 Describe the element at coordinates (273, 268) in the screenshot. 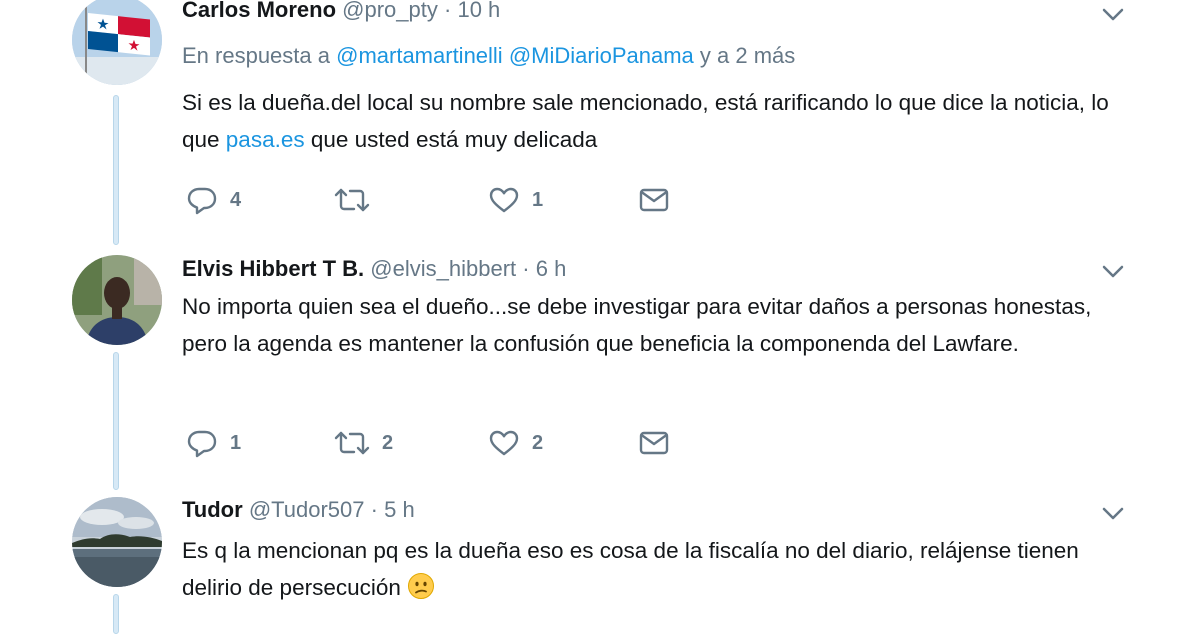

I see `author-name: Elvis Hibbert T B.` at that location.